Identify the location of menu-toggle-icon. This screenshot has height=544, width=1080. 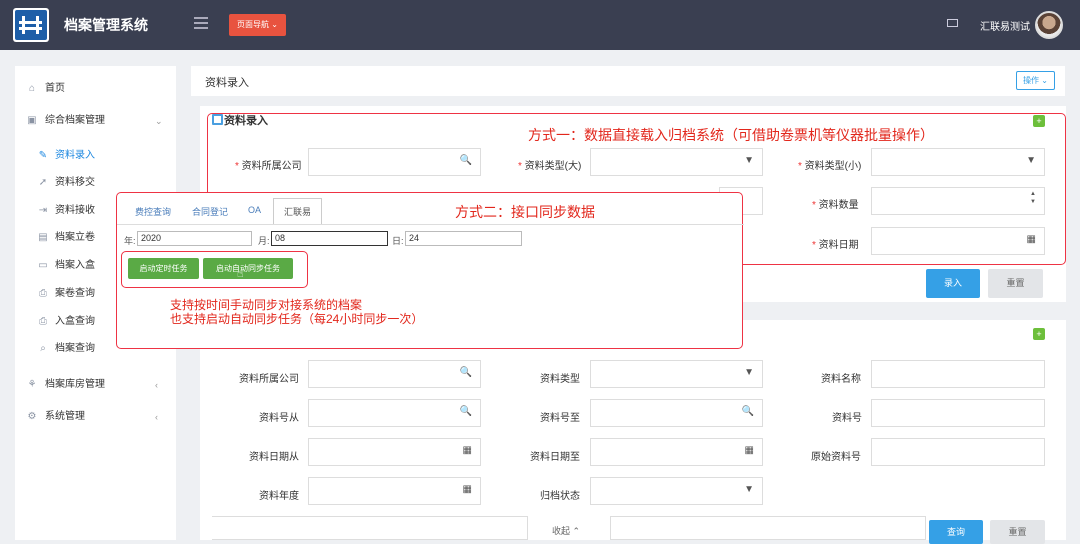
(201, 24).